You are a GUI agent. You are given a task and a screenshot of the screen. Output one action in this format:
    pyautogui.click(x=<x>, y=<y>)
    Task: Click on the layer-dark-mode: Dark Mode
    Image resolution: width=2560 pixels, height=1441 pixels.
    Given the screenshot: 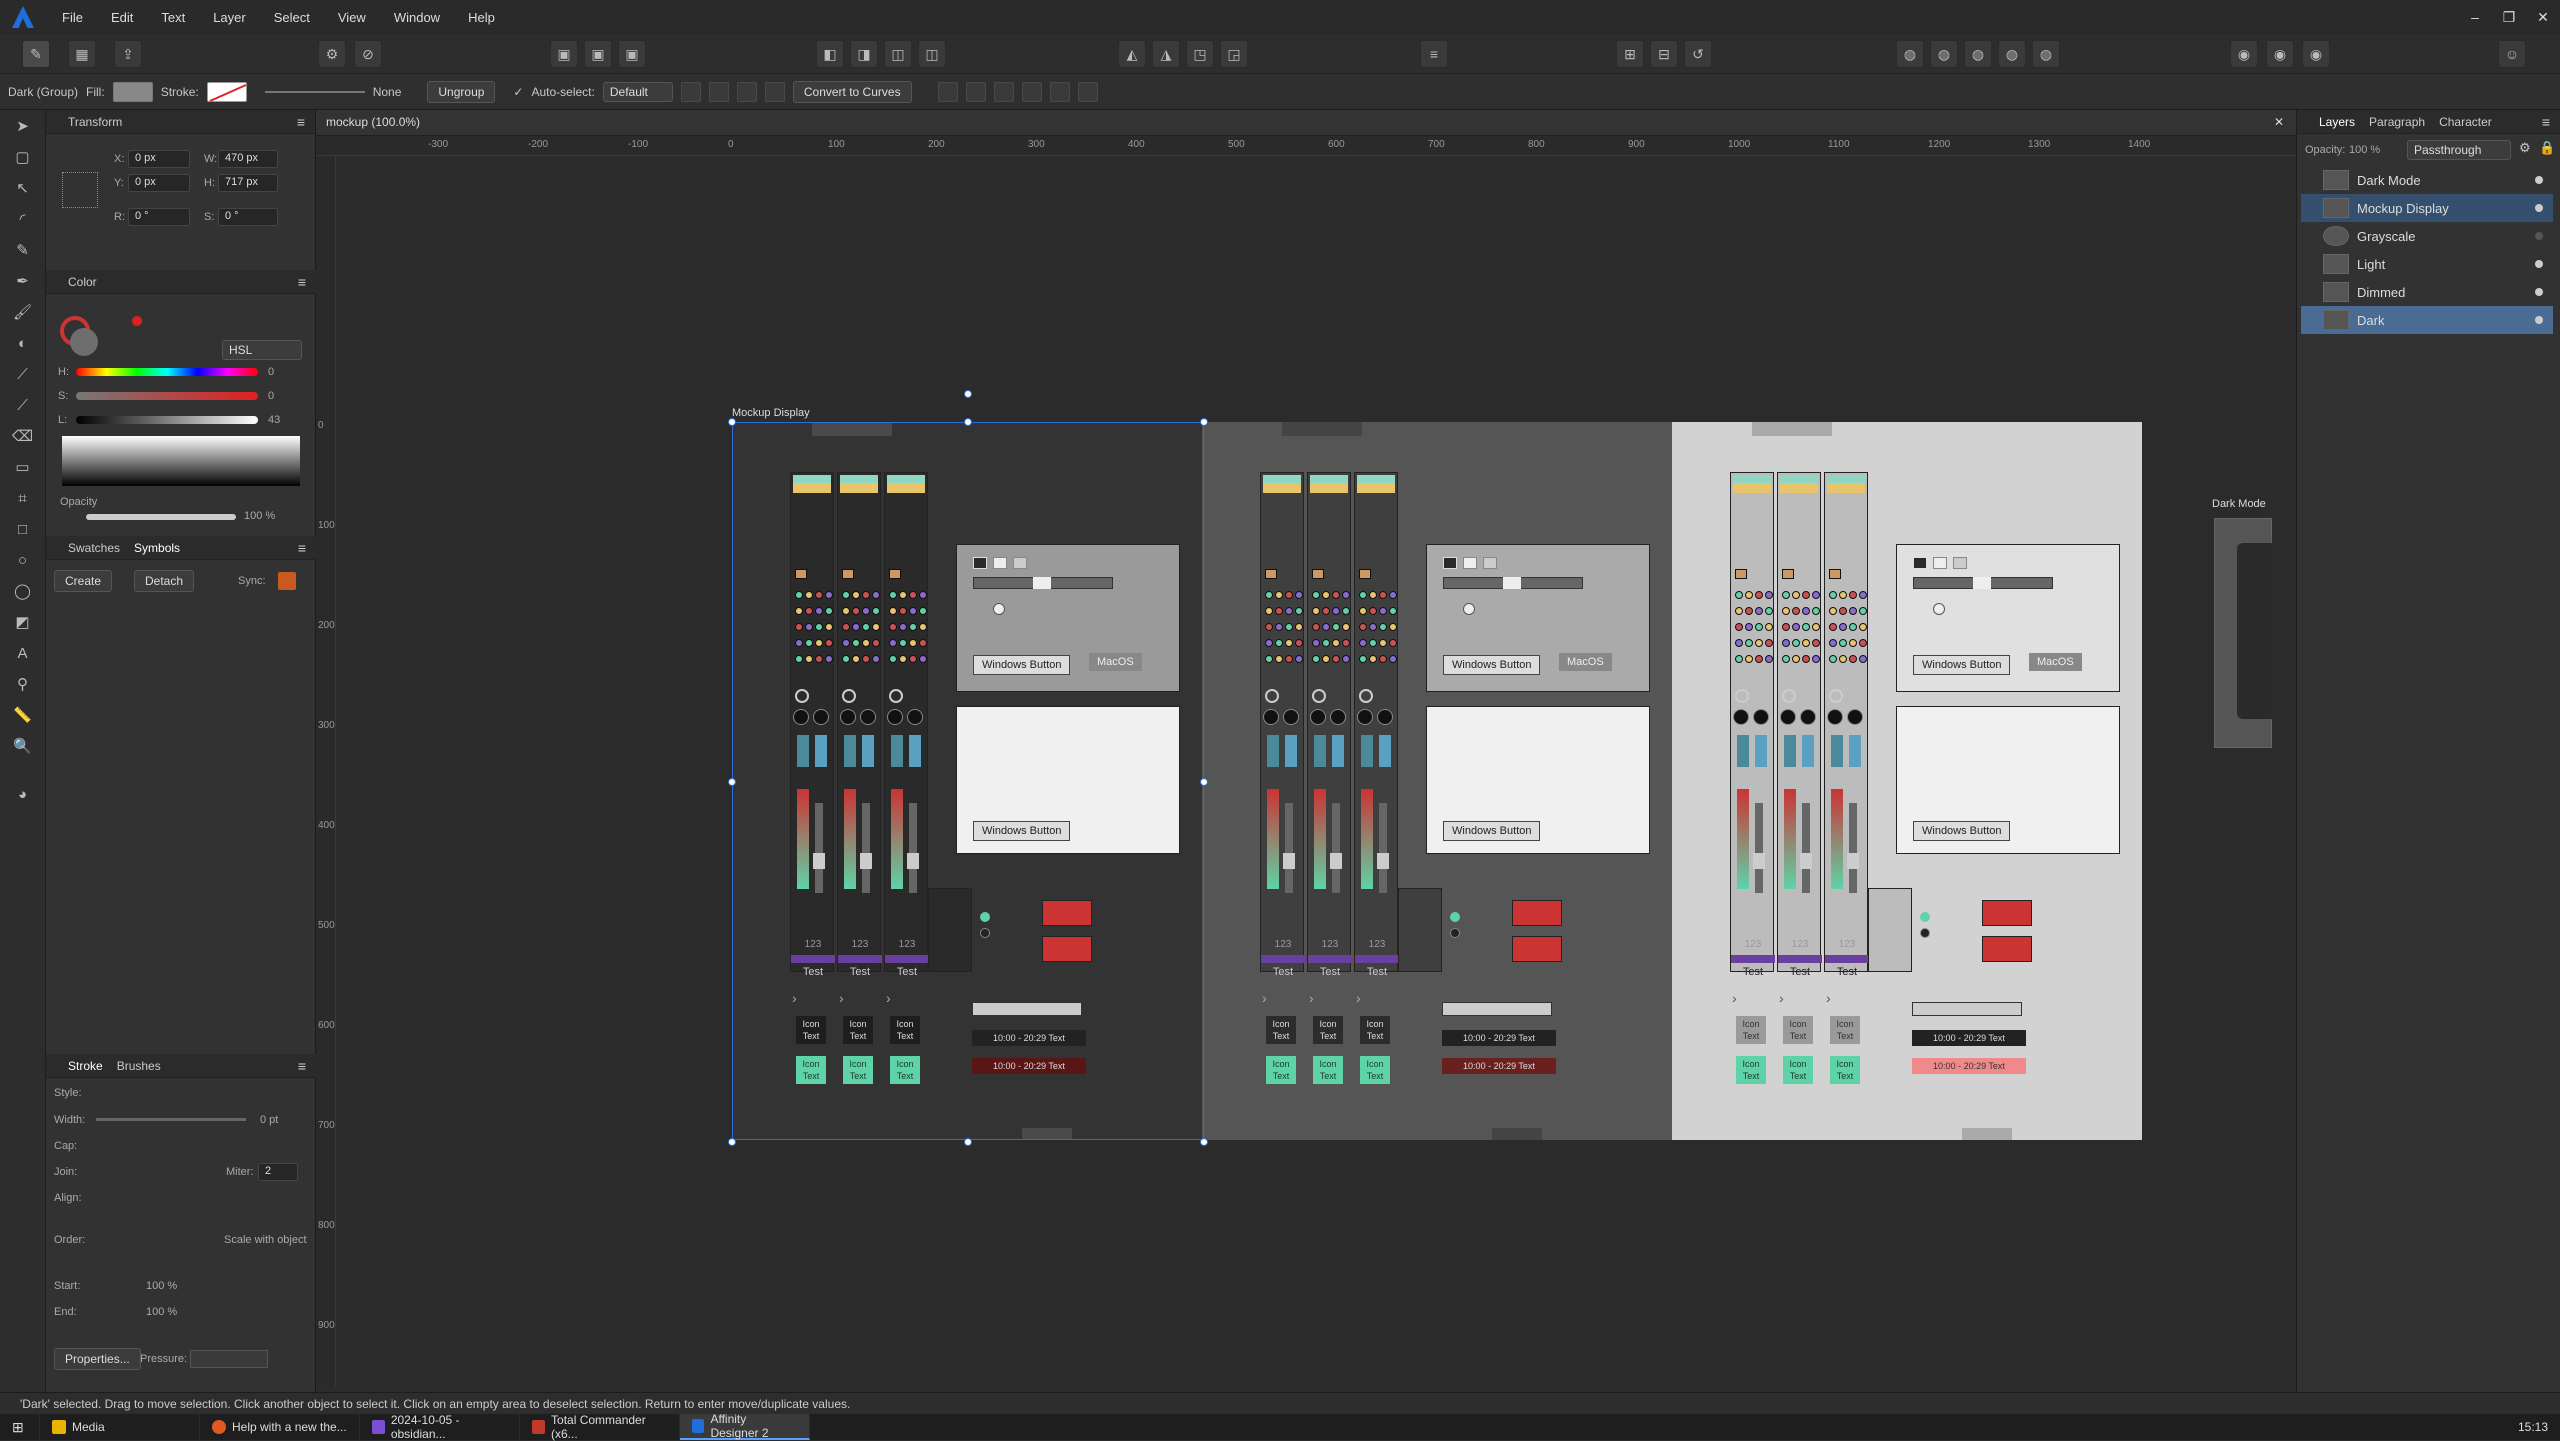 What is the action you would take?
    pyautogui.click(x=2427, y=180)
    